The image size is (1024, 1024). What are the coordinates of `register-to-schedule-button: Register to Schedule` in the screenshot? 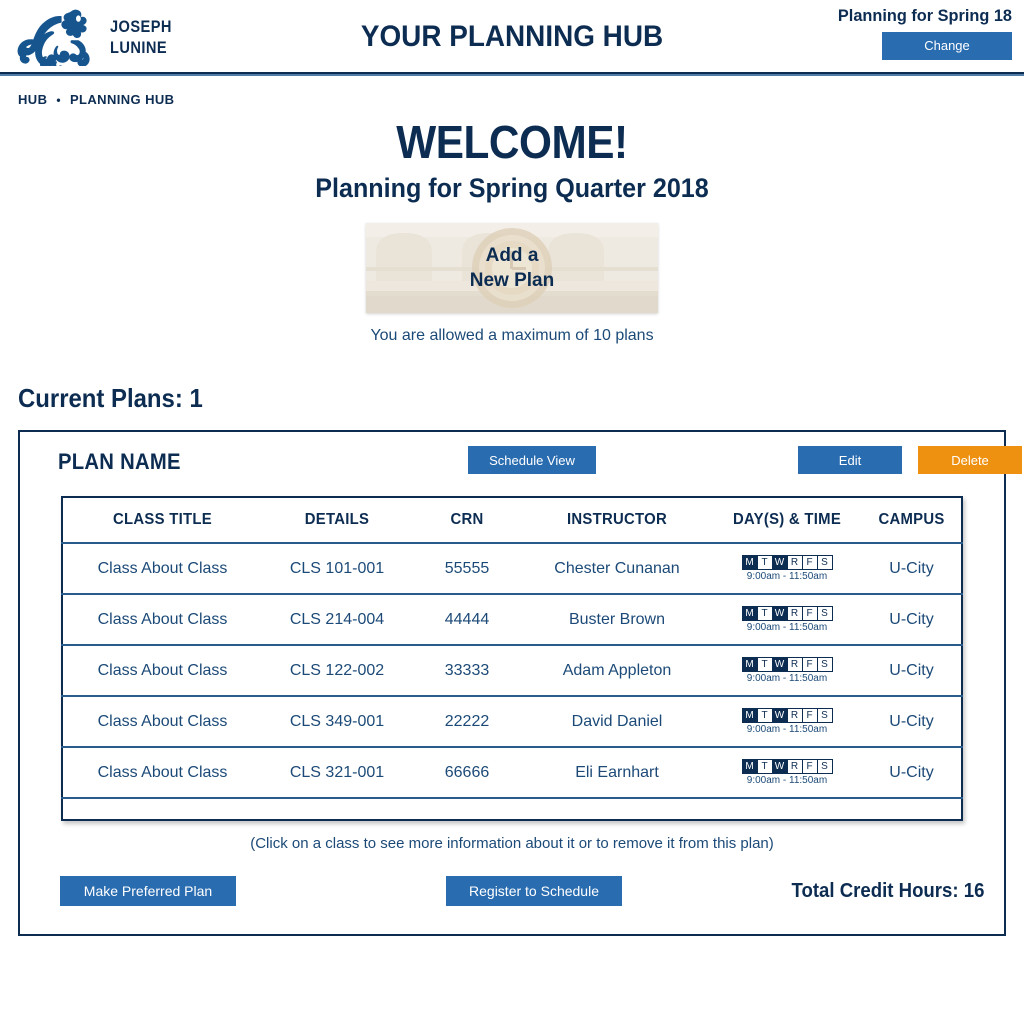 It's located at (534, 891).